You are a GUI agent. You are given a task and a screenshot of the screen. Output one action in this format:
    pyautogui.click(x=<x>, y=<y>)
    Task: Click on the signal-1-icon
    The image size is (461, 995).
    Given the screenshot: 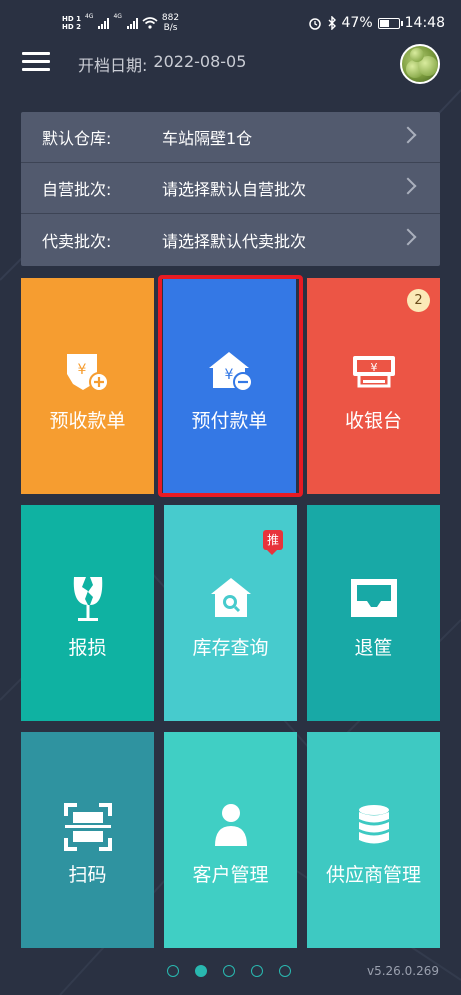 What is the action you would take?
    pyautogui.click(x=104, y=23)
    